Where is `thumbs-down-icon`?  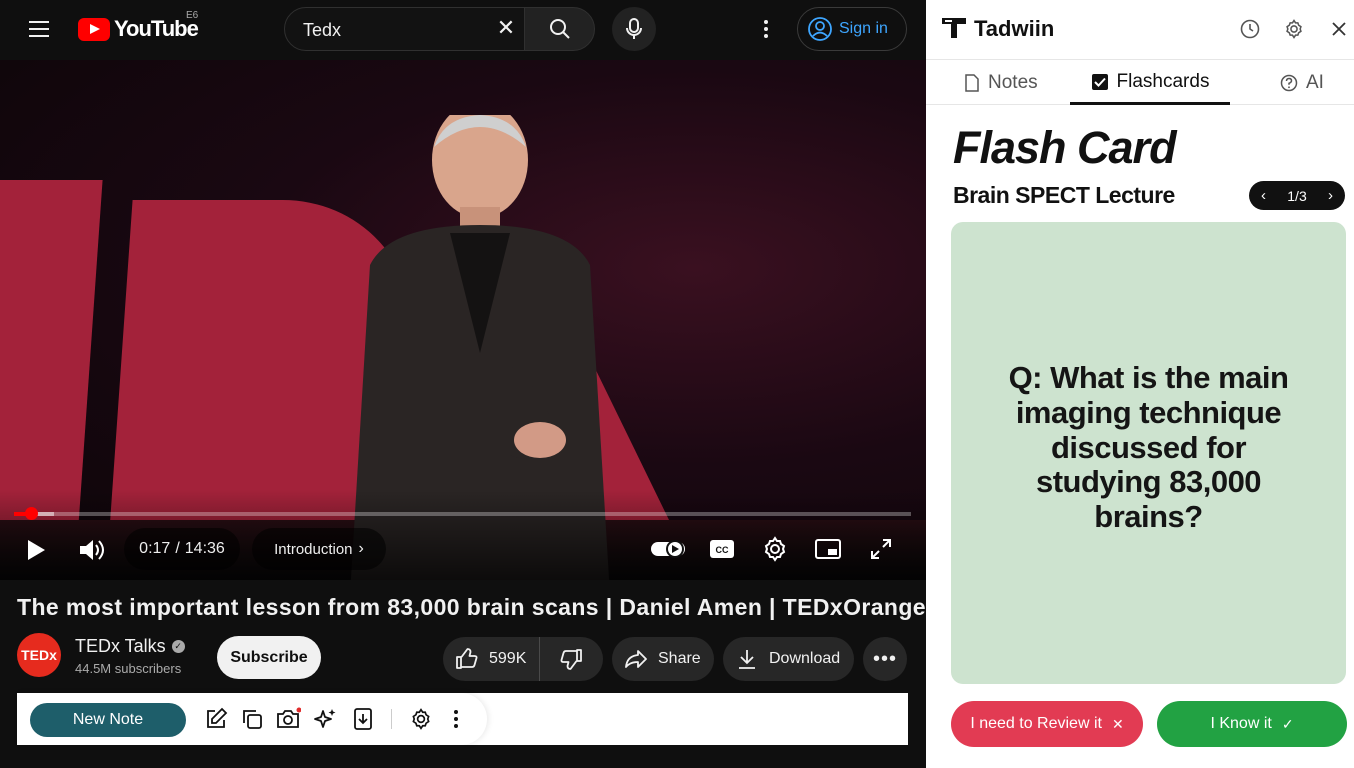
thumbs-down-icon is located at coordinates (571, 659).